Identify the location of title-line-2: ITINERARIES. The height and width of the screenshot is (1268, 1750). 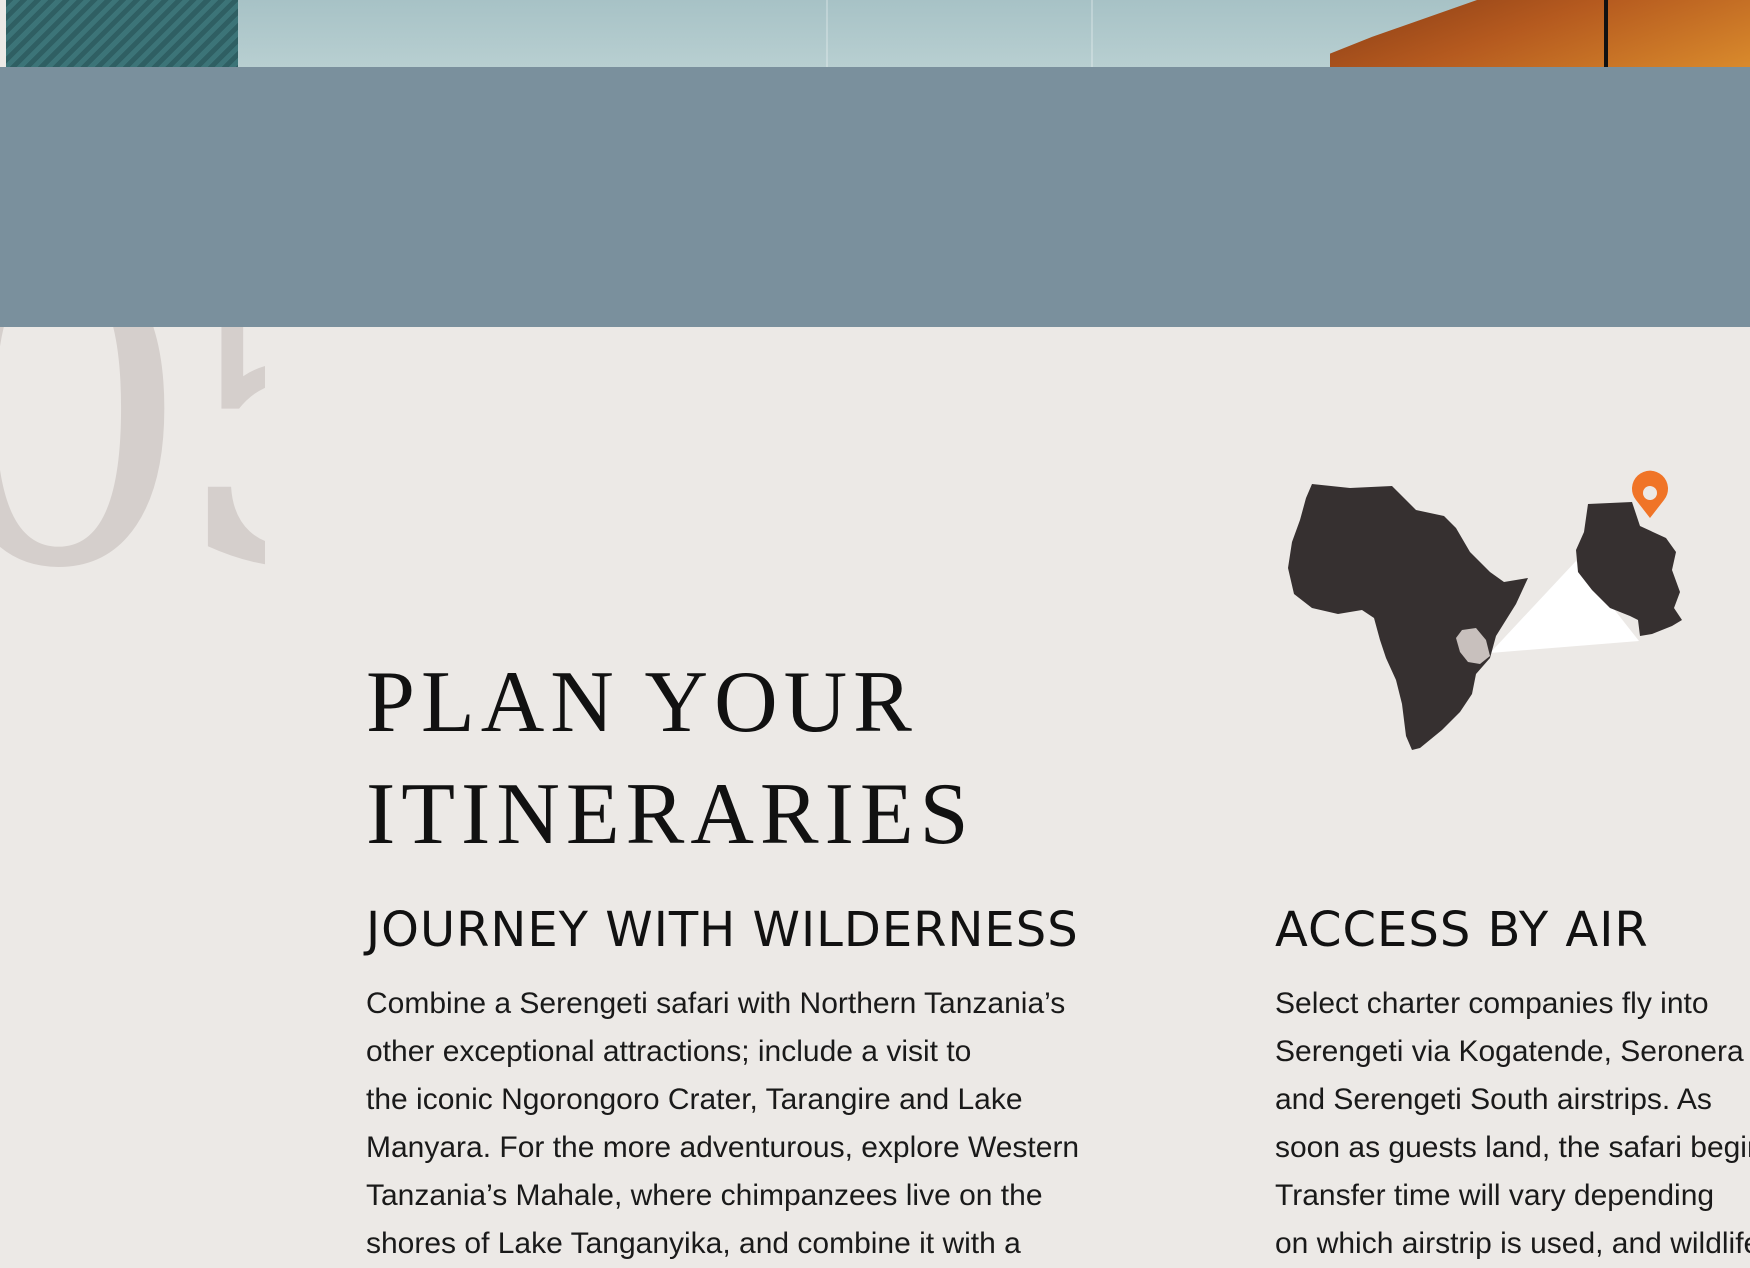
(670, 814).